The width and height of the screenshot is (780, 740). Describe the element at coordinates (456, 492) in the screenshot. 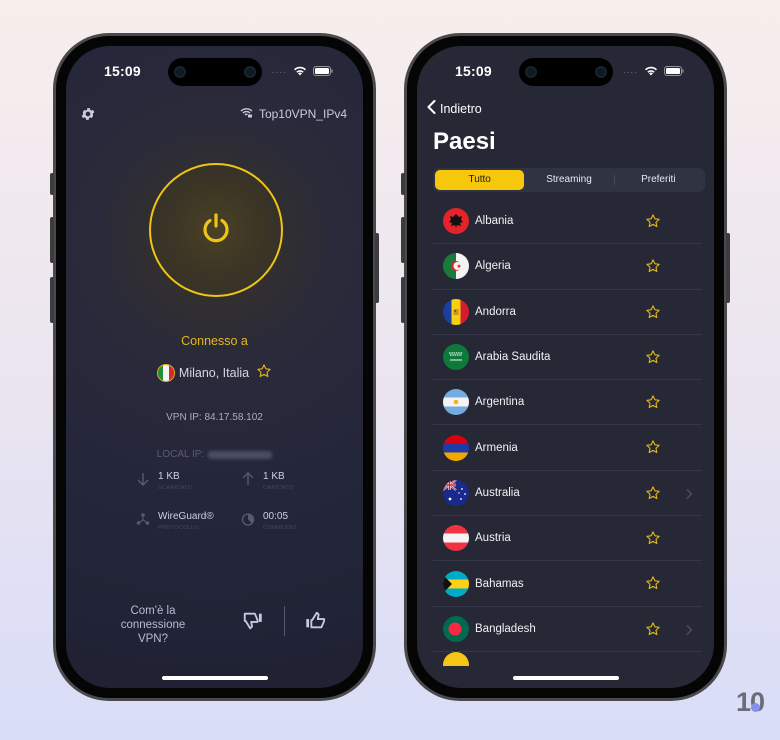

I see `australia-flag` at that location.